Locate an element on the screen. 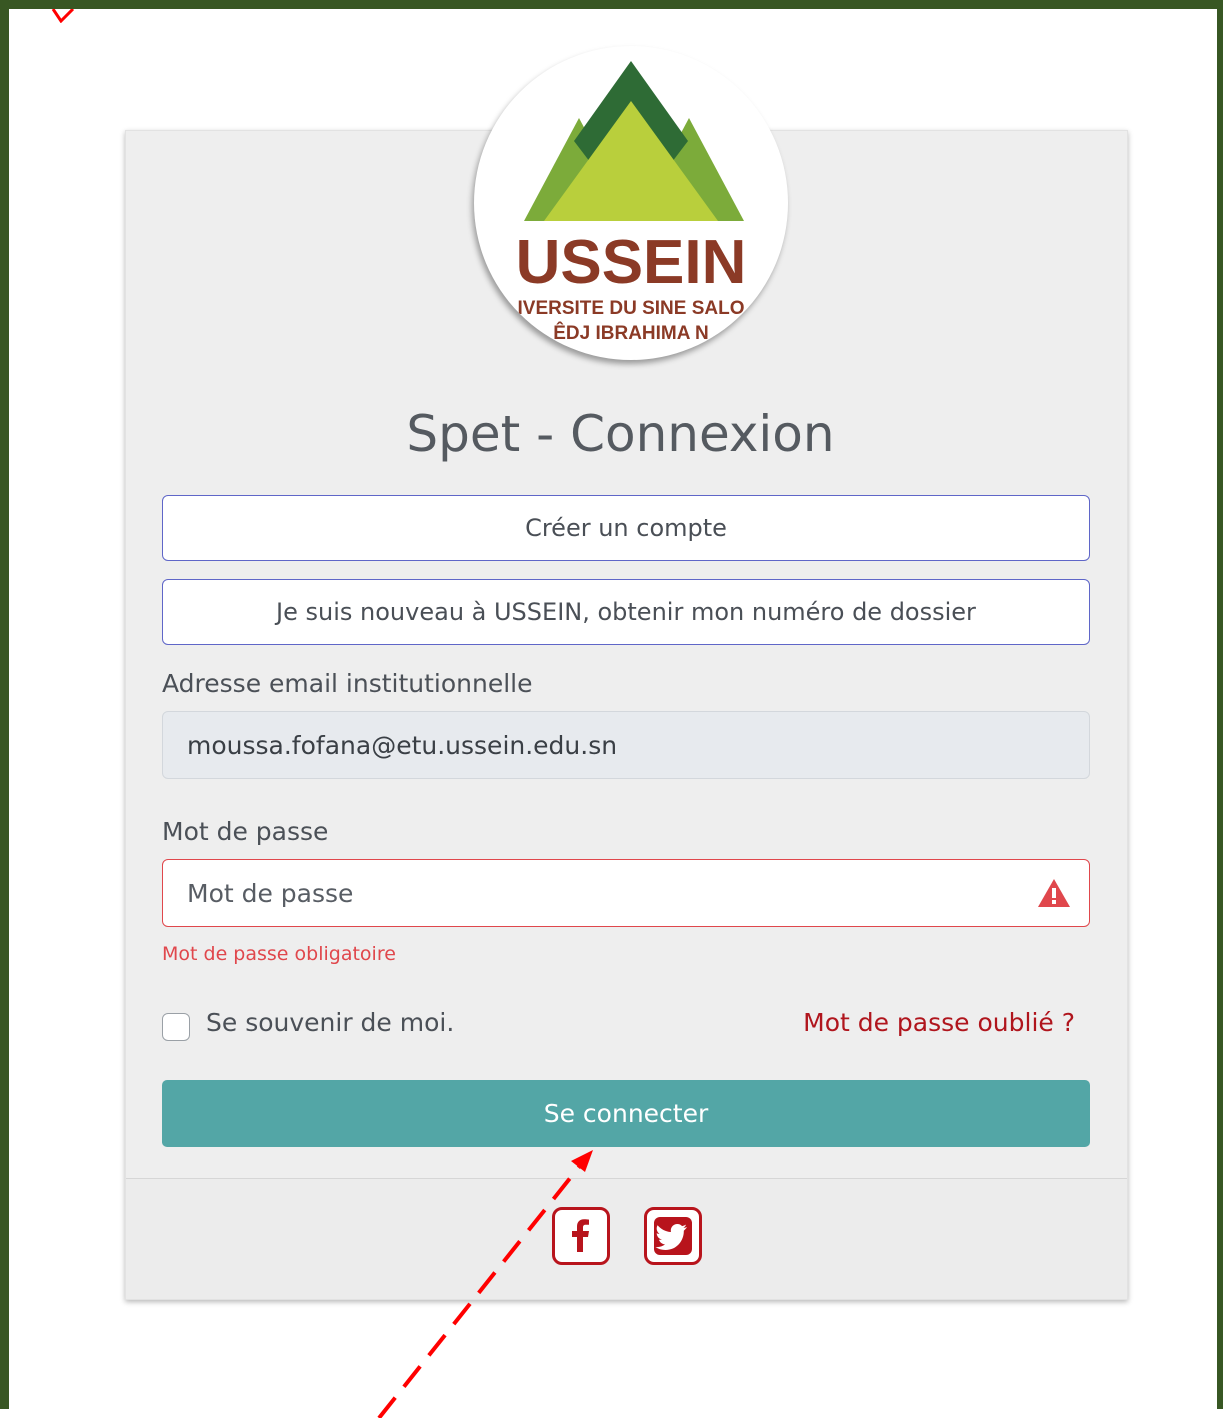 This screenshot has height=1418, width=1223. password-placeholder: Mot de passe is located at coordinates (270, 893).